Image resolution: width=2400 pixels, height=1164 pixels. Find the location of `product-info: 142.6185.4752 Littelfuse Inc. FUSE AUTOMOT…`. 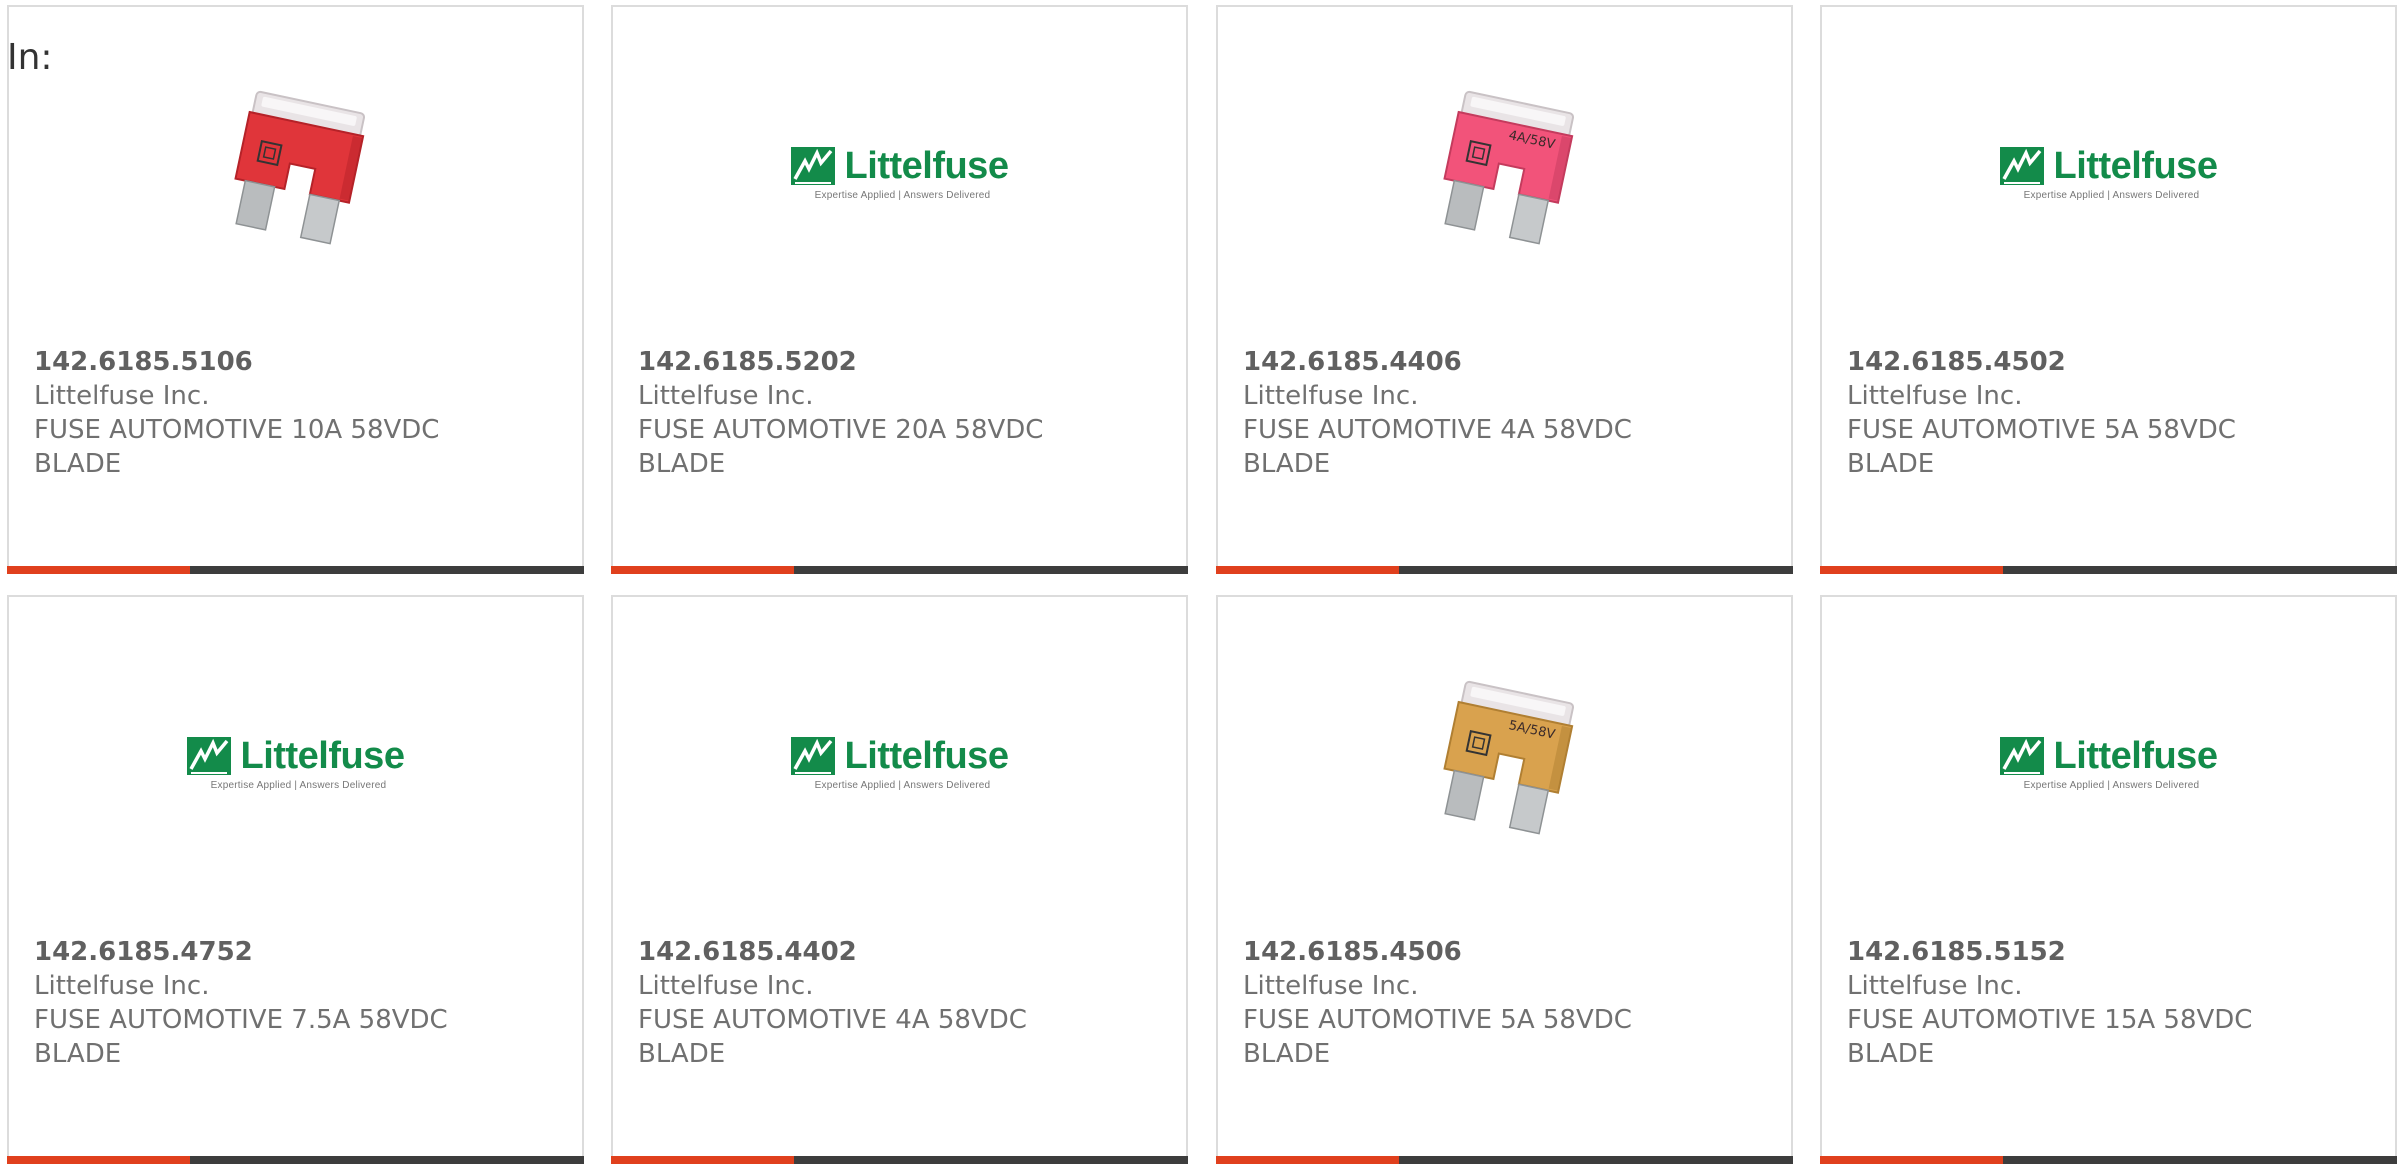

product-info: 142.6185.4752 Littelfuse Inc. FUSE AUTOMOT… is located at coordinates (298, 1003).